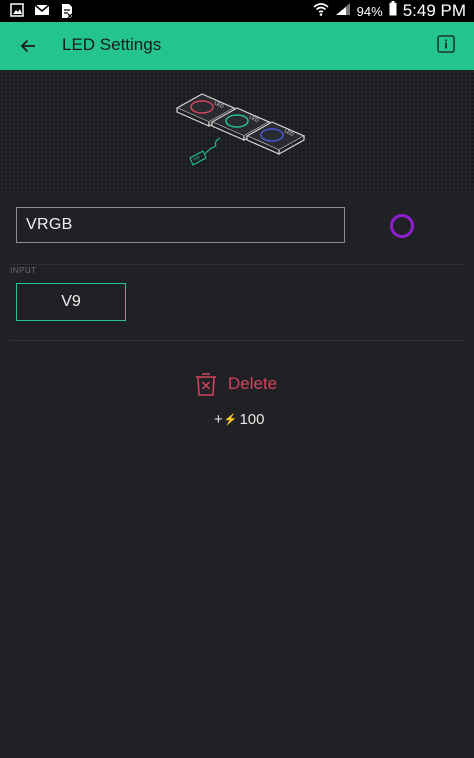 Image resolution: width=474 pixels, height=758 pixels. I want to click on lightning-icon: ⚡, so click(230, 420).